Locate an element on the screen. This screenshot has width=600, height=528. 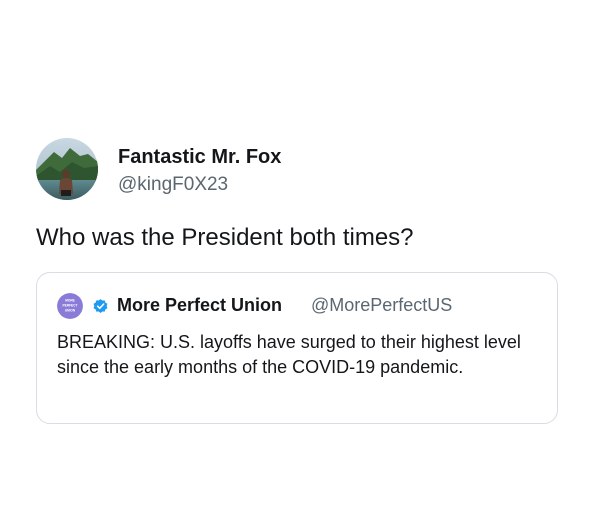
quoted-author-handle: @MorePerfectUS is located at coordinates (381, 305).